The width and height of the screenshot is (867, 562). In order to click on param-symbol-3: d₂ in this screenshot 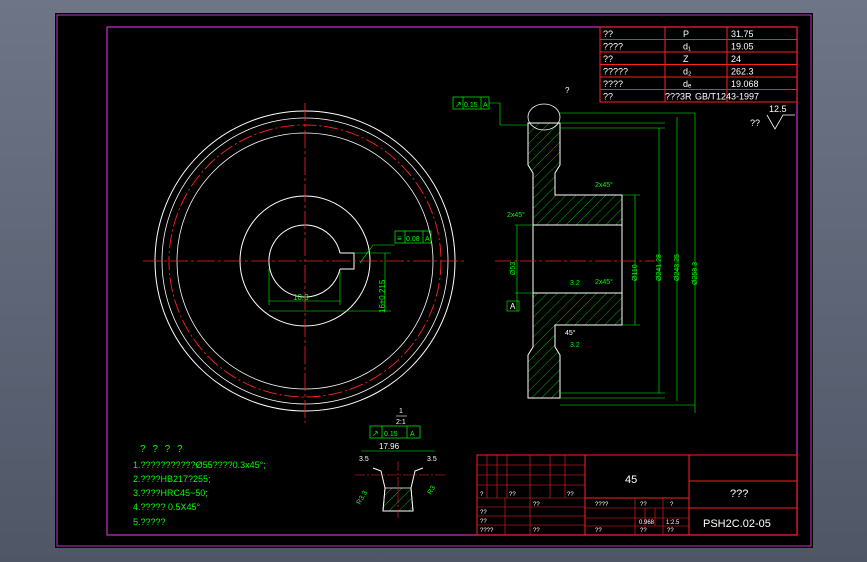, I will do `click(687, 72)`.